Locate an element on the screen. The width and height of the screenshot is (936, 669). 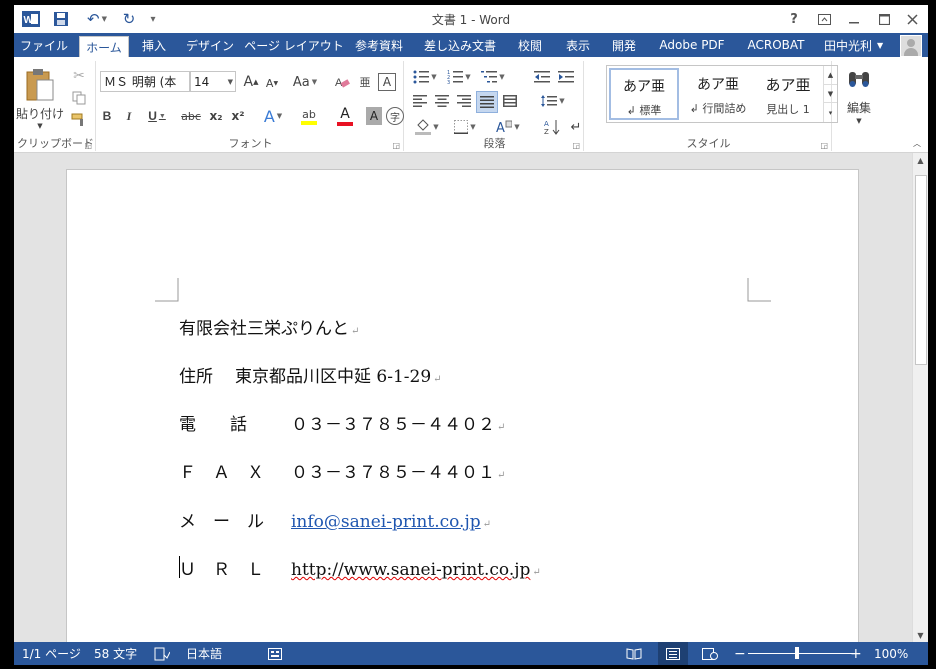
font-color-button: A is located at coordinates (345, 116).